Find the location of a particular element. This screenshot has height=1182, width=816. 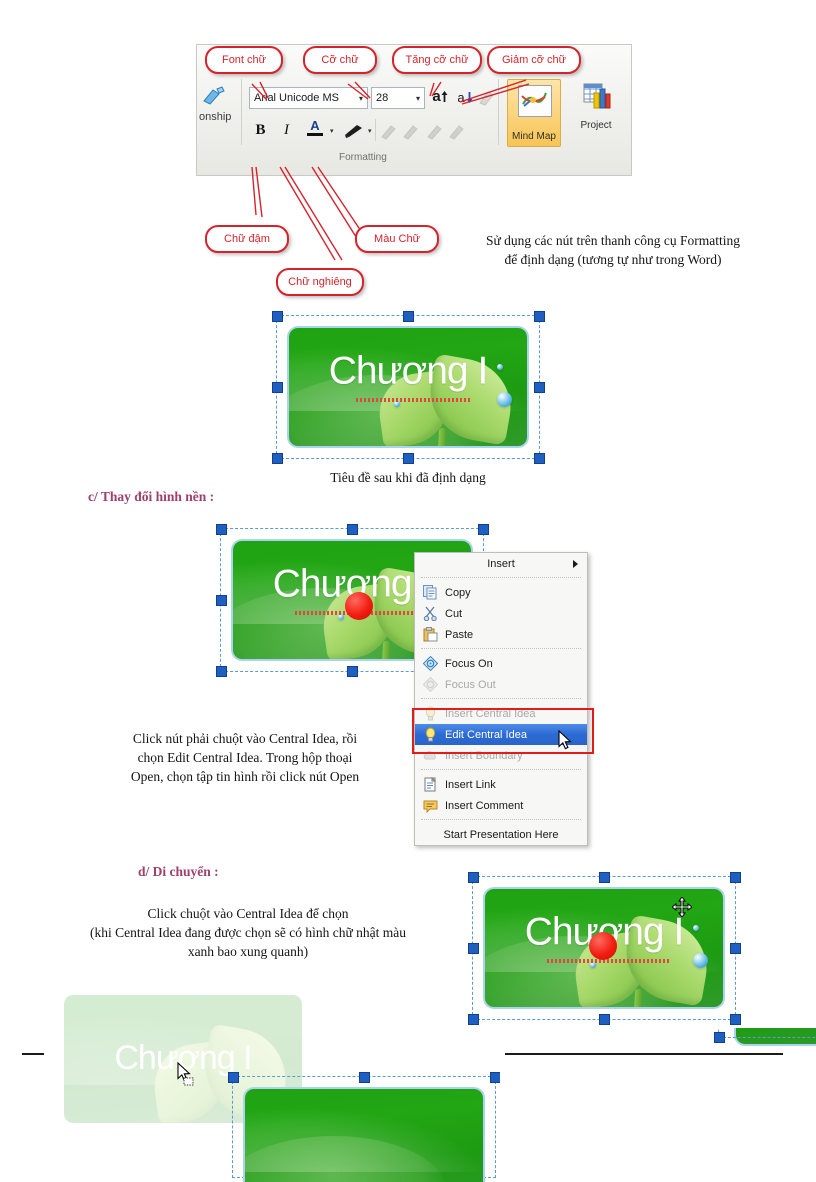

move-note-line-1: Click chuột vào Central Idea để chọn is located at coordinates (248, 913).